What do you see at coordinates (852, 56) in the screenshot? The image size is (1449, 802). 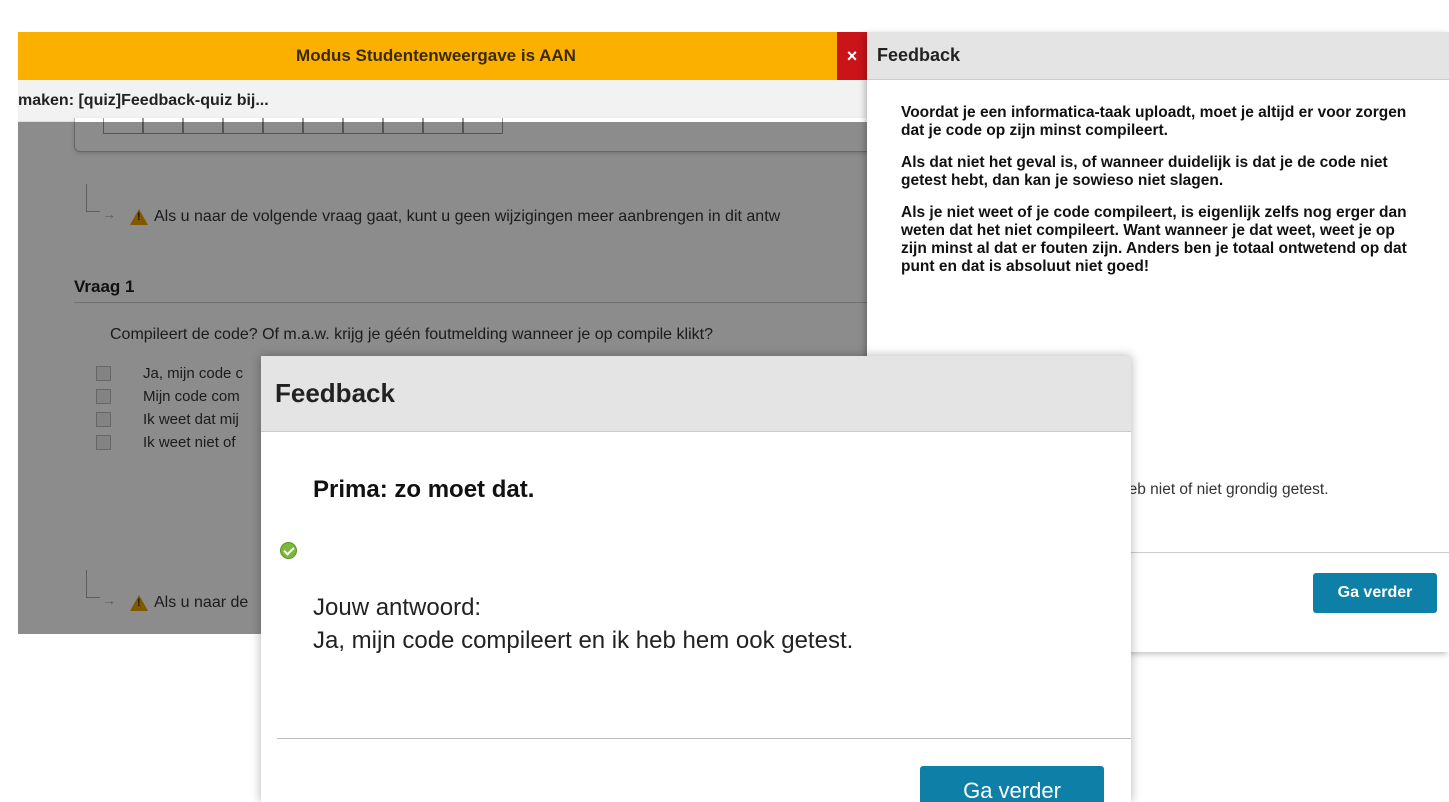 I see `close-icon: ×` at bounding box center [852, 56].